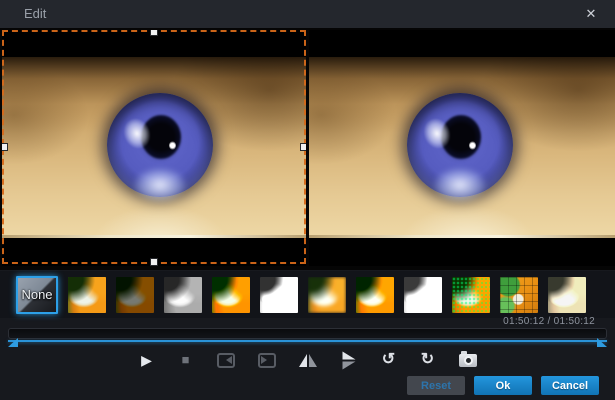 The width and height of the screenshot is (615, 400). What do you see at coordinates (307, 14) in the screenshot?
I see `title-bar: Edit ✕` at bounding box center [307, 14].